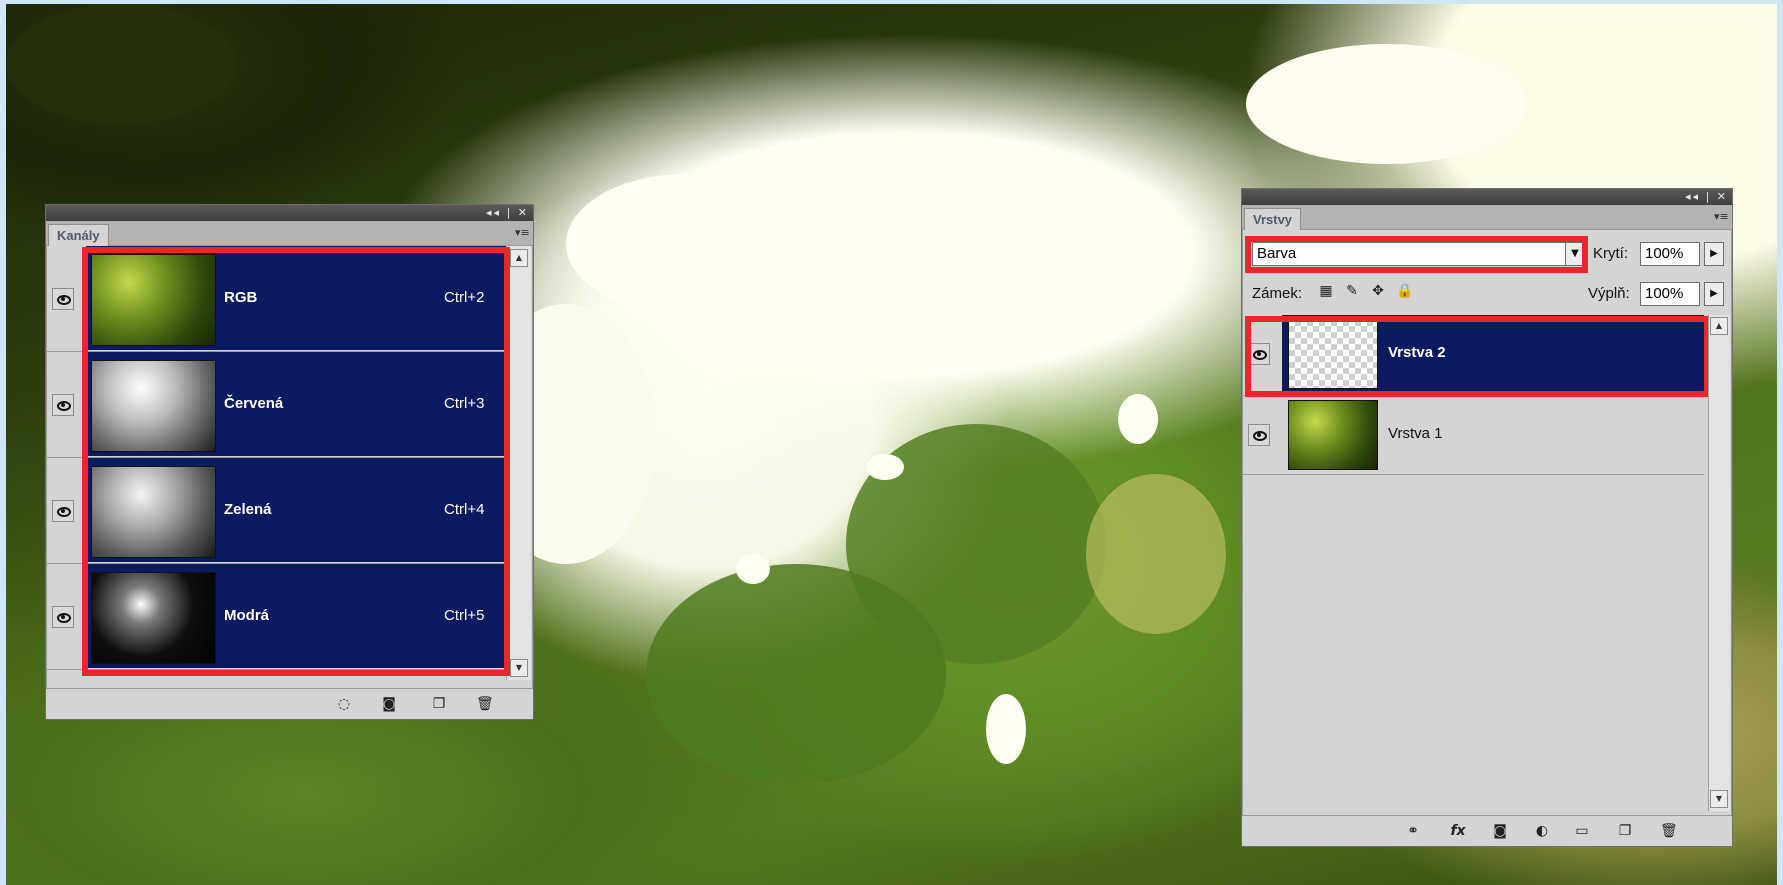 The image size is (1783, 885). I want to click on save-selection-icon: ◙, so click(389, 704).